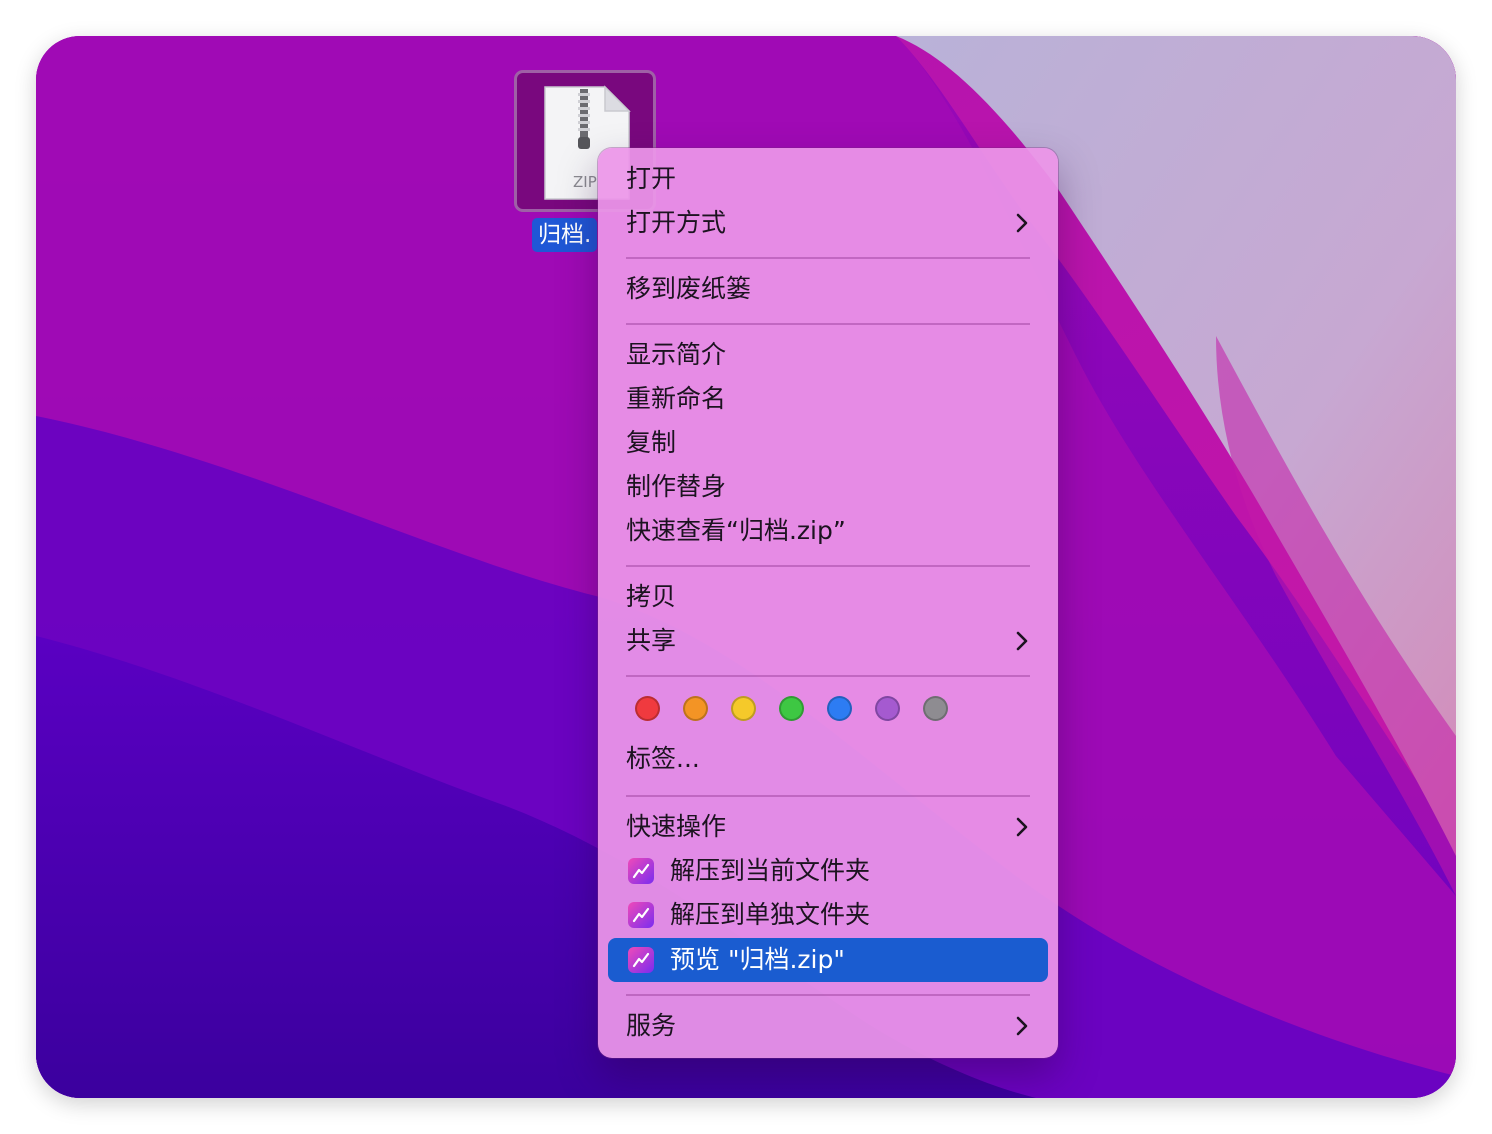 Image resolution: width=1492 pixels, height=1134 pixels. I want to click on menu-item-label: 服务, so click(651, 1025).